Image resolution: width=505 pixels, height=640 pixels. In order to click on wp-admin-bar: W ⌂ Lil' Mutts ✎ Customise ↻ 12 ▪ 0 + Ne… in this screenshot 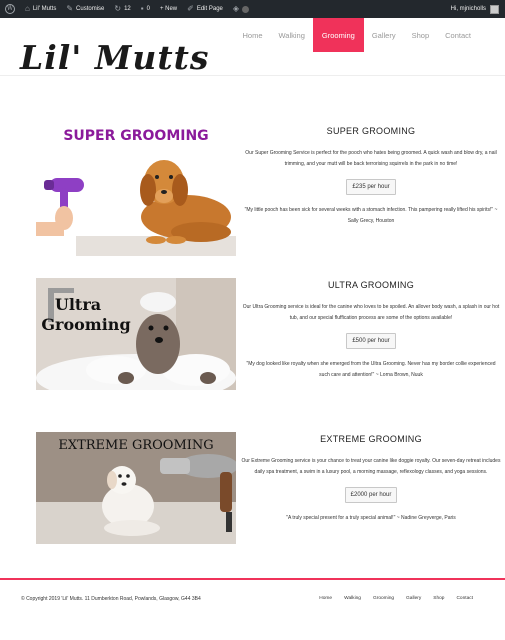, I will do `click(252, 9)`.